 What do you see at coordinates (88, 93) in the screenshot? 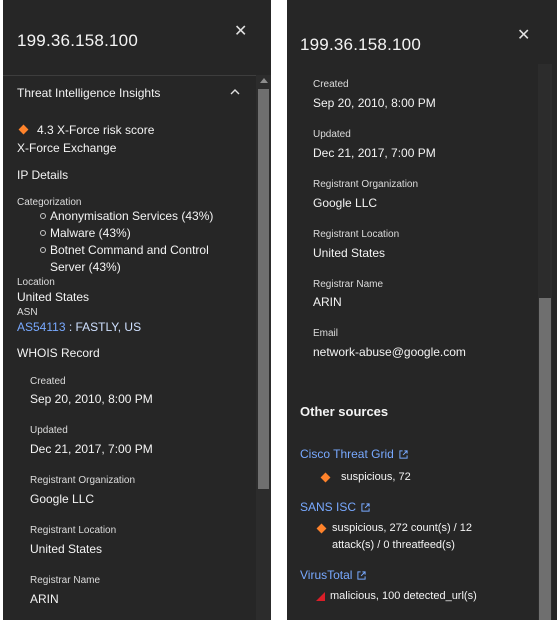
I see `section-title: Threat Intelligence Insights` at bounding box center [88, 93].